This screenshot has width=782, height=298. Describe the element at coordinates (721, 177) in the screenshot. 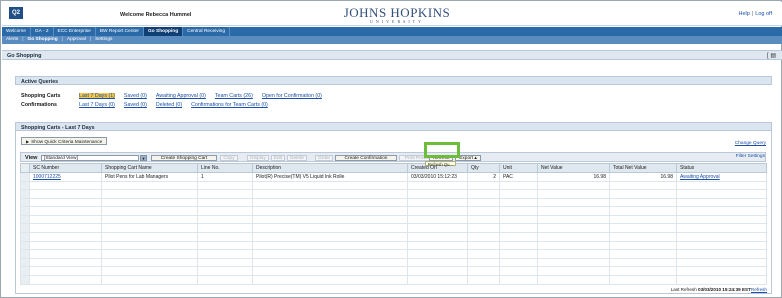

I see `status-link: Awaiting Approval` at that location.